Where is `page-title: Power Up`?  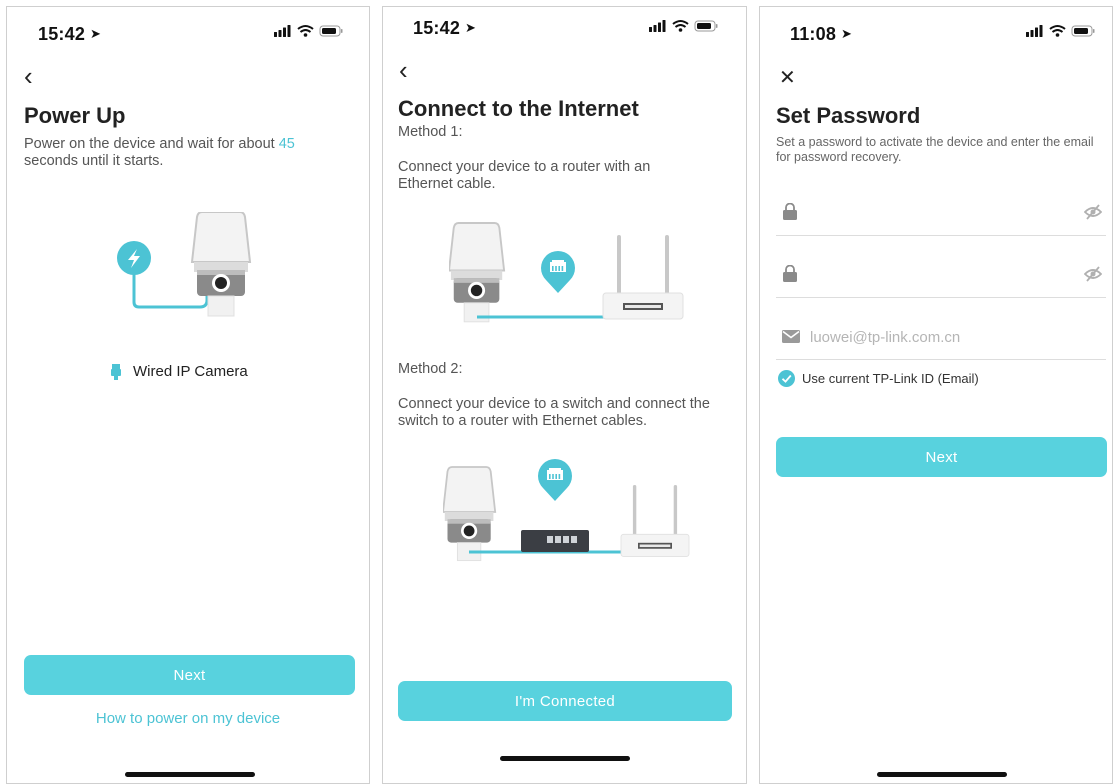 page-title: Power Up is located at coordinates (75, 115).